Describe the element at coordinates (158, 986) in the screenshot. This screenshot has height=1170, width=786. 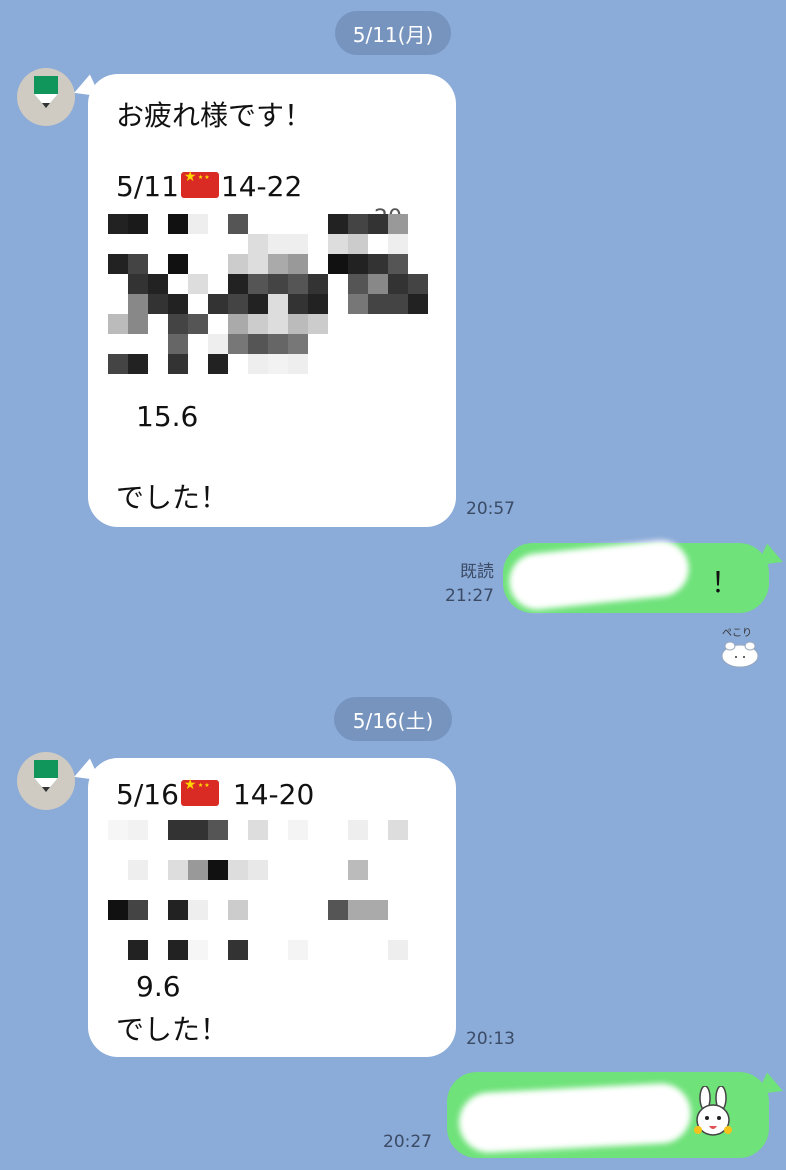
I see `message-value: 9.6` at that location.